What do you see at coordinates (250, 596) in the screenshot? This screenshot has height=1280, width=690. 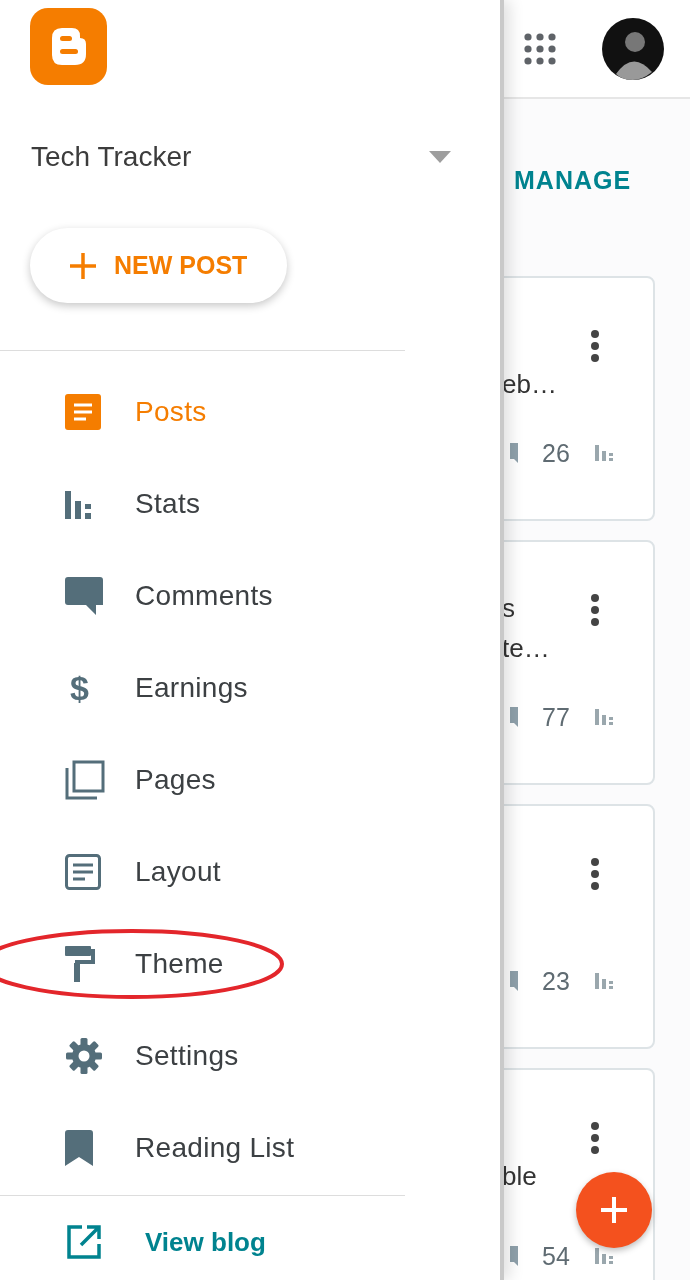 I see `menu-item: Comments` at bounding box center [250, 596].